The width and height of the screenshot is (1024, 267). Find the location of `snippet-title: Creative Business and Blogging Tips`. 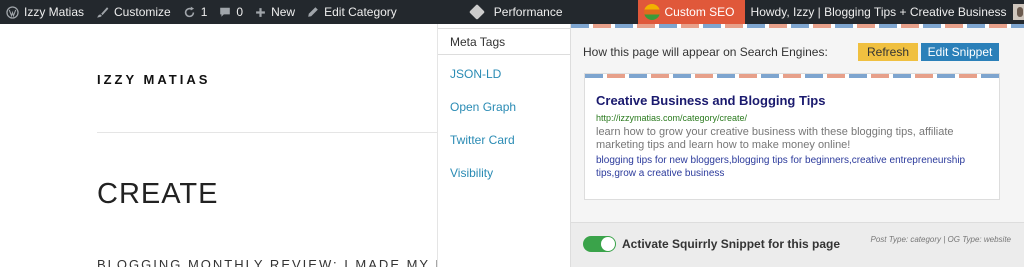

snippet-title: Creative Business and Blogging Tips is located at coordinates (711, 100).